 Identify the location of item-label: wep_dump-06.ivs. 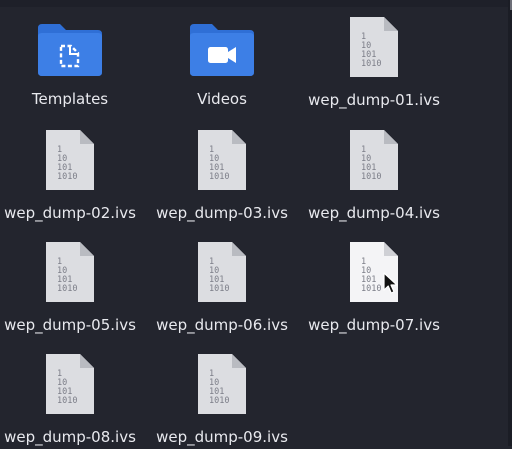
(222, 325).